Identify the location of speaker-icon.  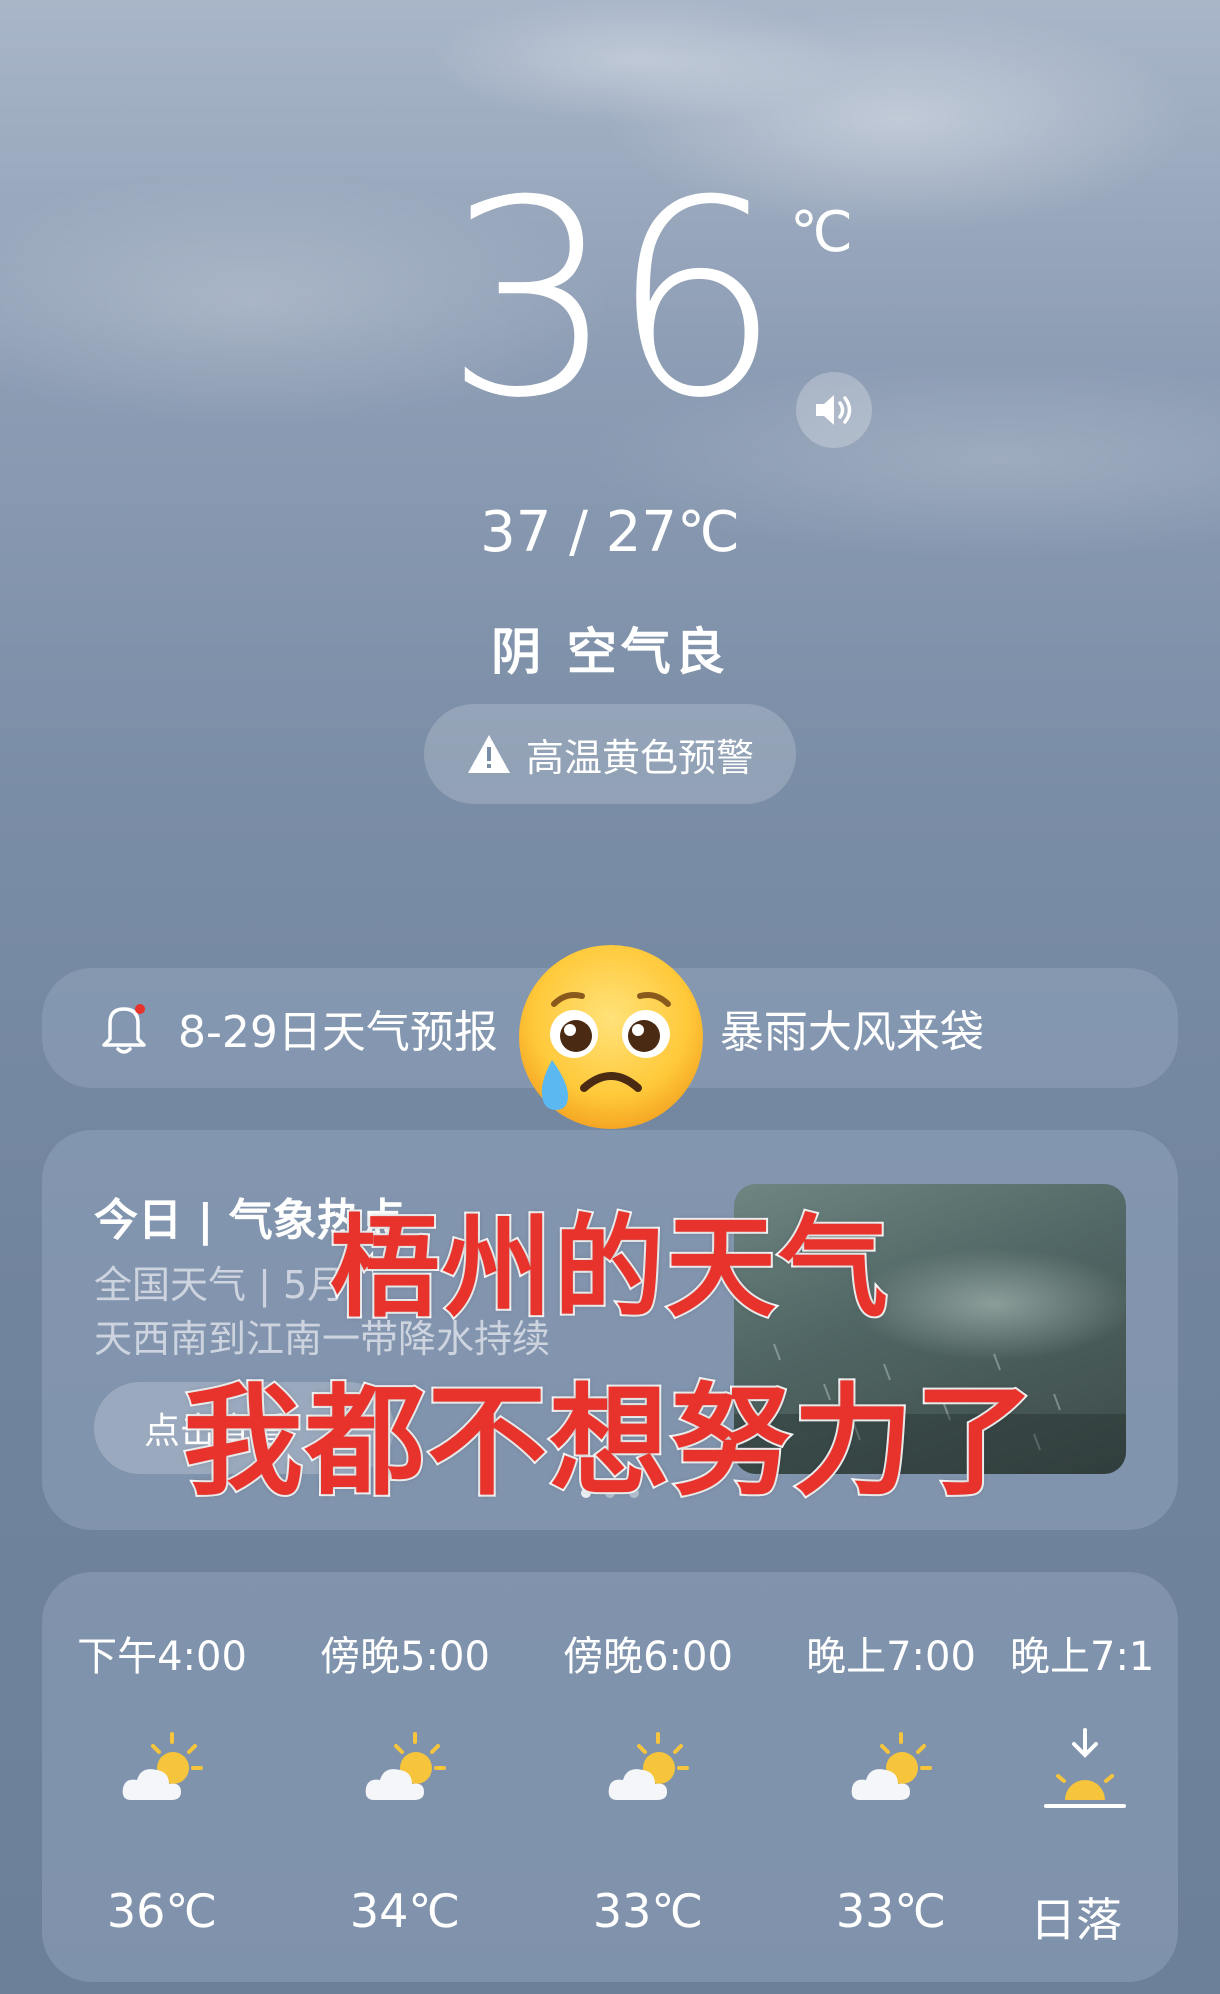
(834, 410).